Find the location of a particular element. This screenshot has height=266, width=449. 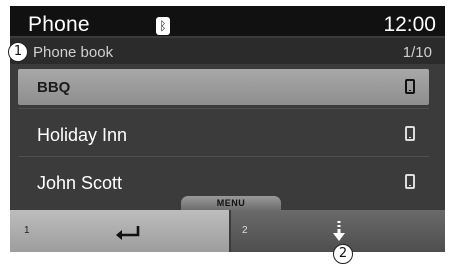

clock: 12:00 is located at coordinates (409, 24).